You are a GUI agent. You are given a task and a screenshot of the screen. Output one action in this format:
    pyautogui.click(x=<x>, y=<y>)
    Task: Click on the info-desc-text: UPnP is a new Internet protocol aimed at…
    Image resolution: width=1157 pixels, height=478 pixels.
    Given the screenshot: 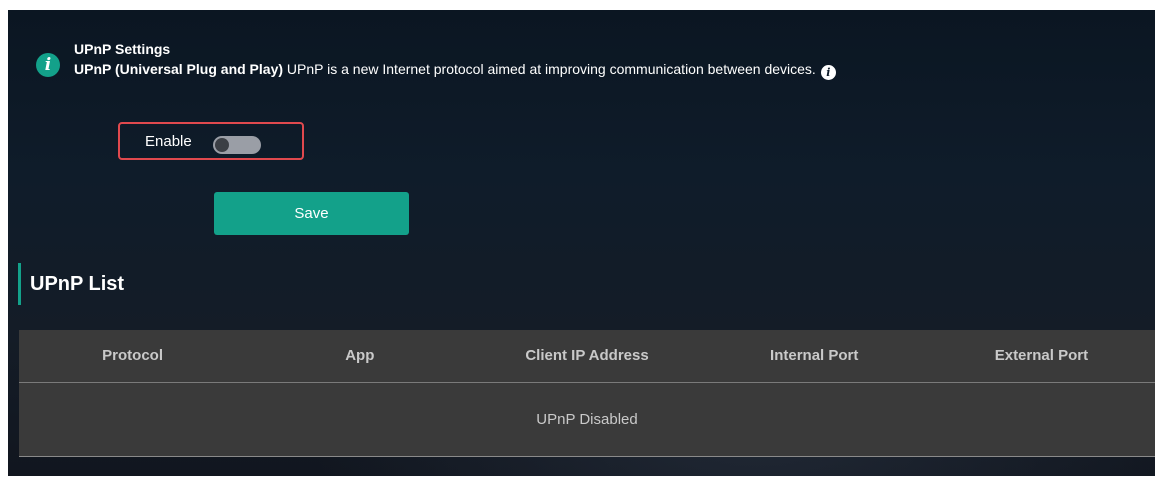 What is the action you would take?
    pyautogui.click(x=549, y=69)
    